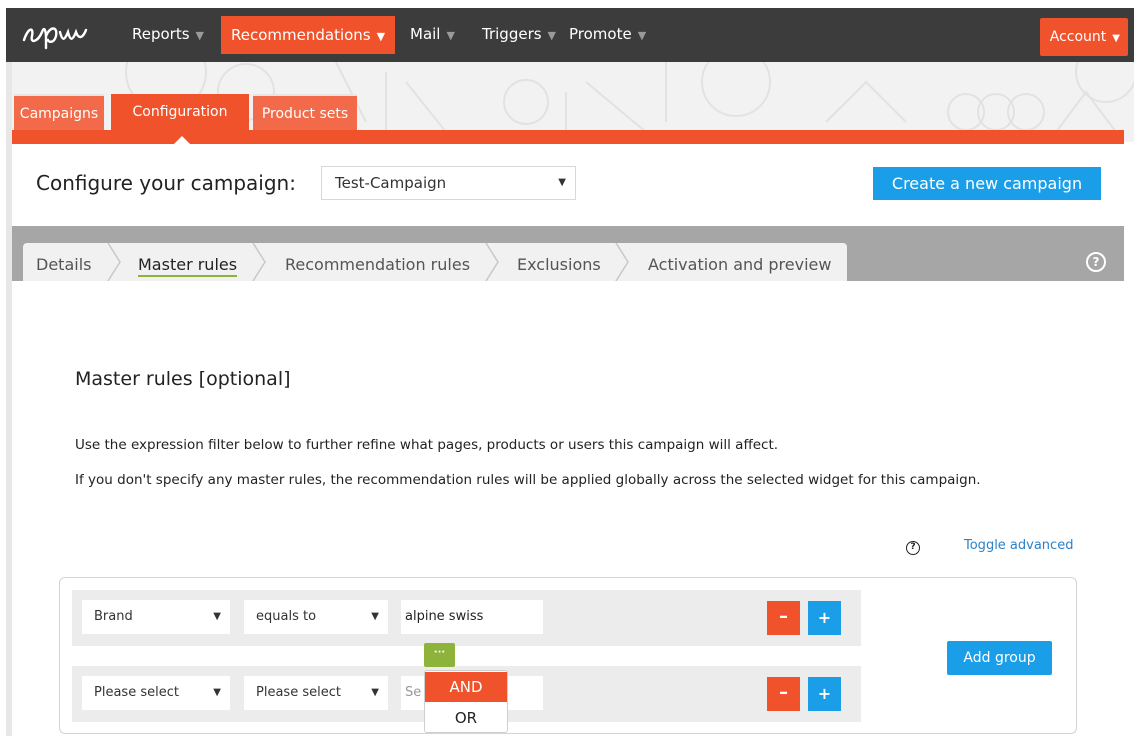  Describe the element at coordinates (301, 35) in the screenshot. I see `nav-recommendations-label: Recommendations` at that location.